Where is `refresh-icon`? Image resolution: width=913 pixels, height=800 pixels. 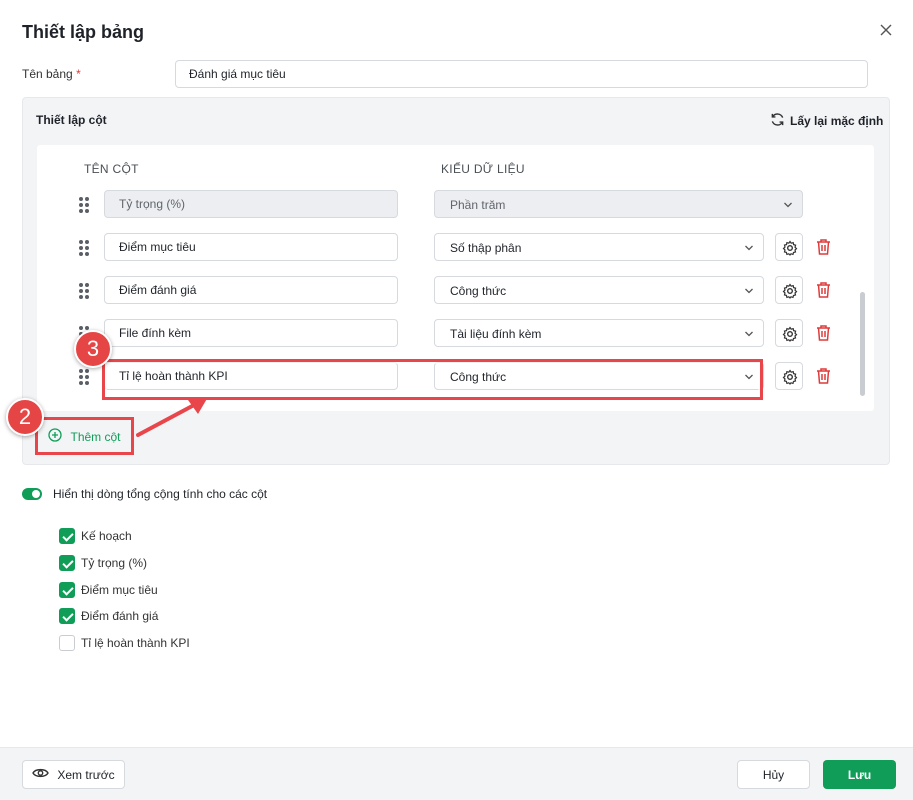 refresh-icon is located at coordinates (777, 121).